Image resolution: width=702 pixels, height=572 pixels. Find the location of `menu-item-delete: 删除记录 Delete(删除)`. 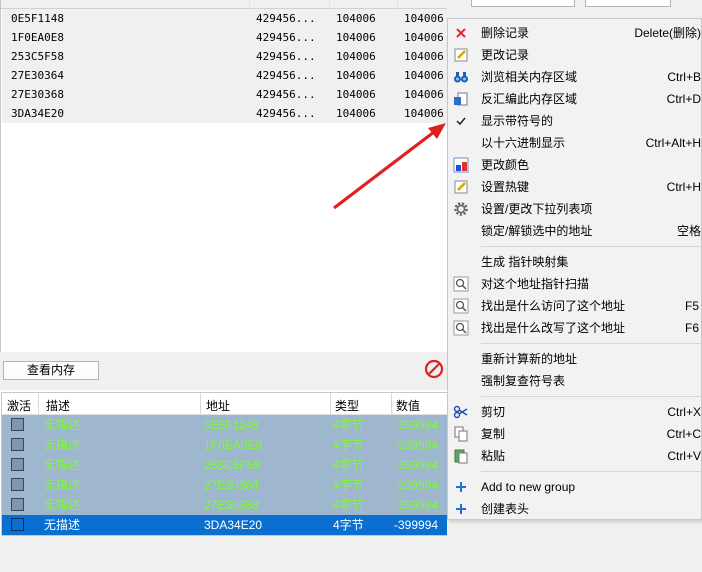

menu-item-delete: 删除记录 Delete(删除) is located at coordinates (574, 33).